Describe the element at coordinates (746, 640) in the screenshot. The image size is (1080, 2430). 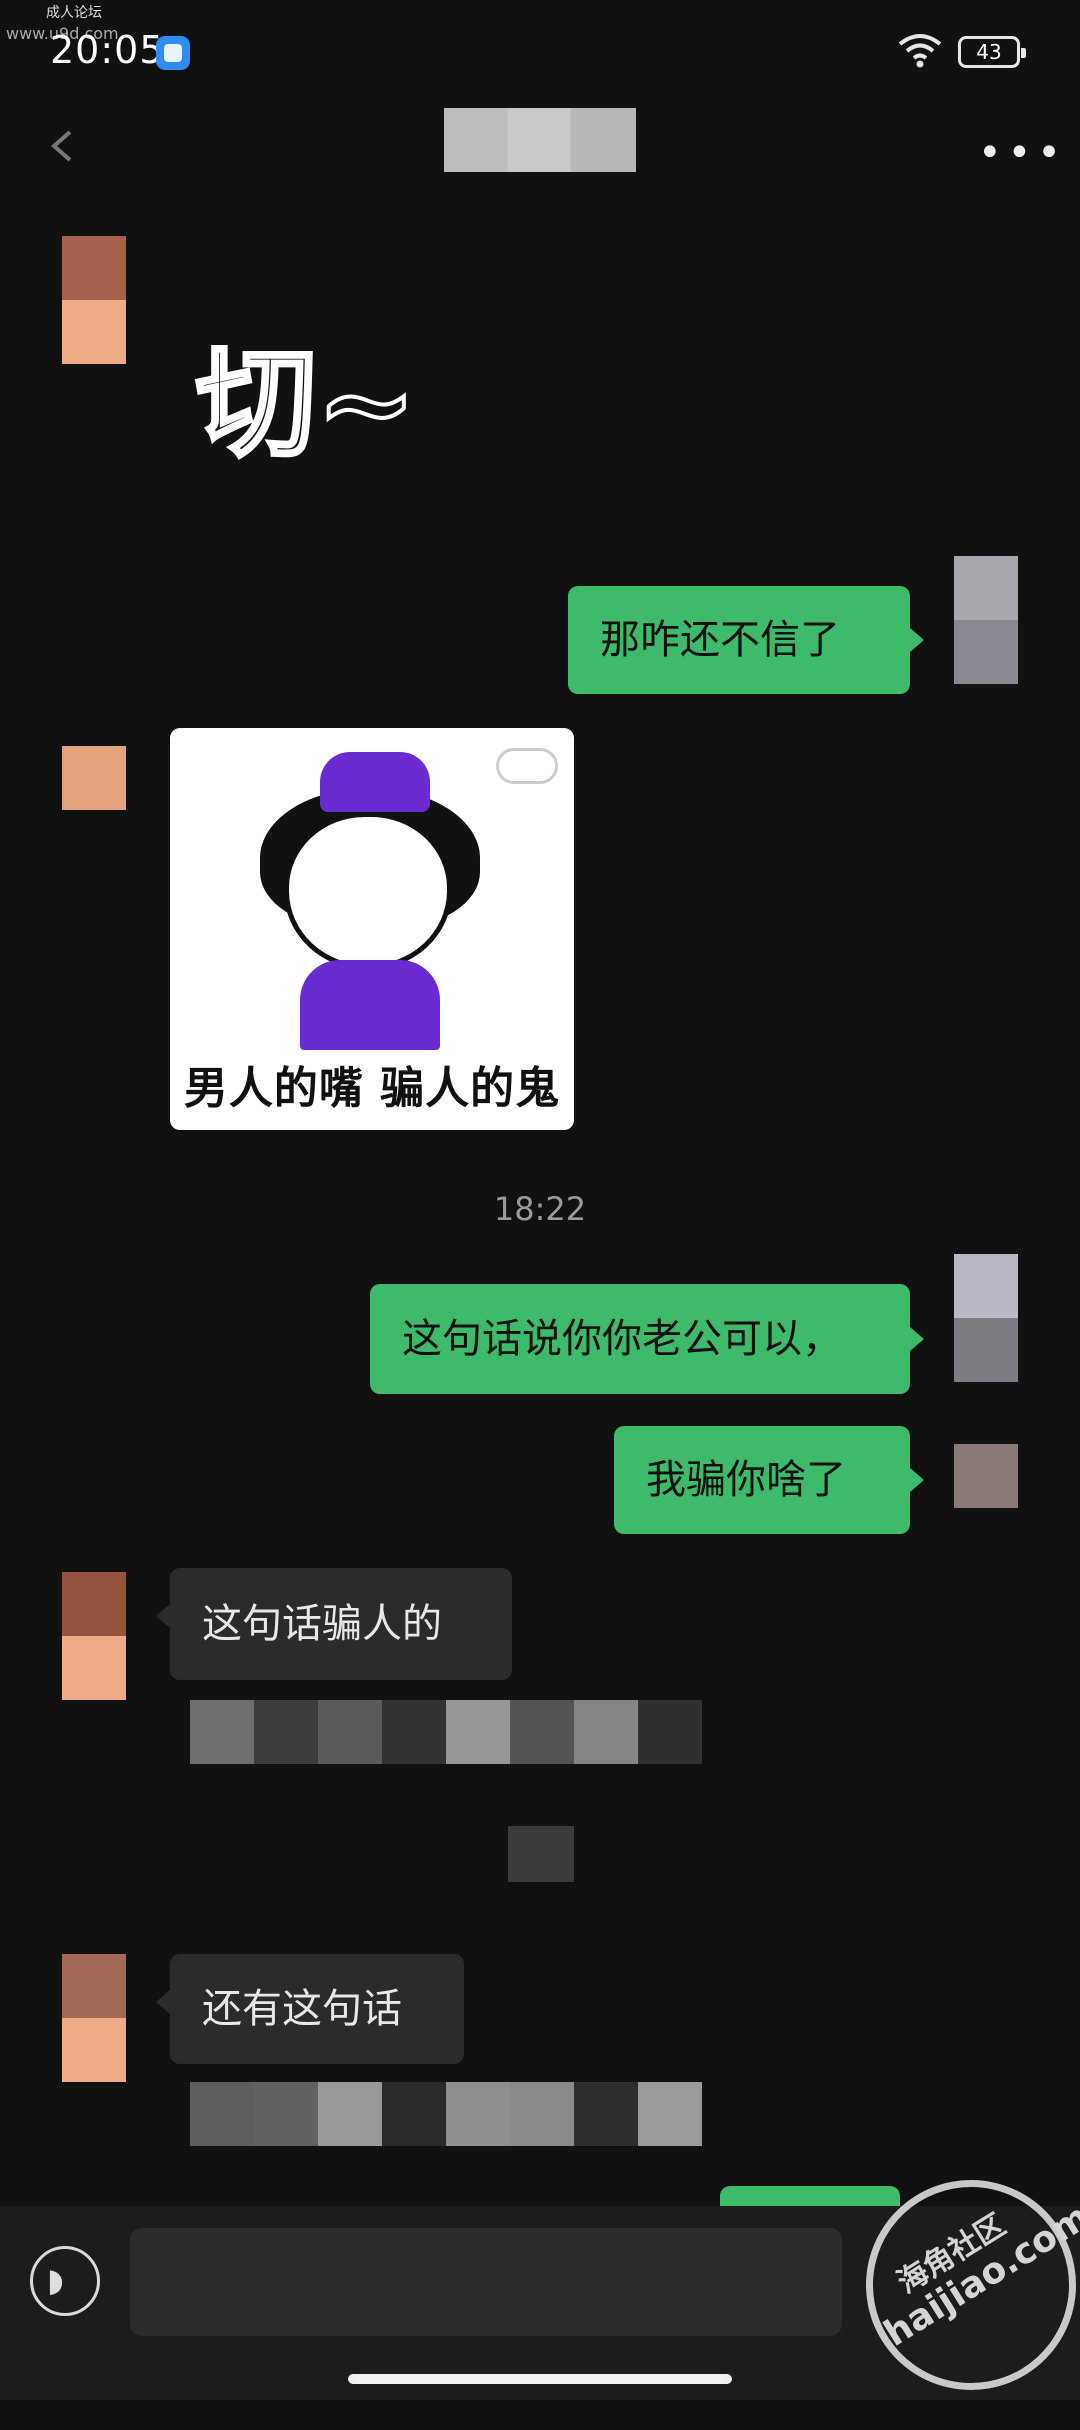
I see `message-bubble-sent: 那咋还不信了` at that location.